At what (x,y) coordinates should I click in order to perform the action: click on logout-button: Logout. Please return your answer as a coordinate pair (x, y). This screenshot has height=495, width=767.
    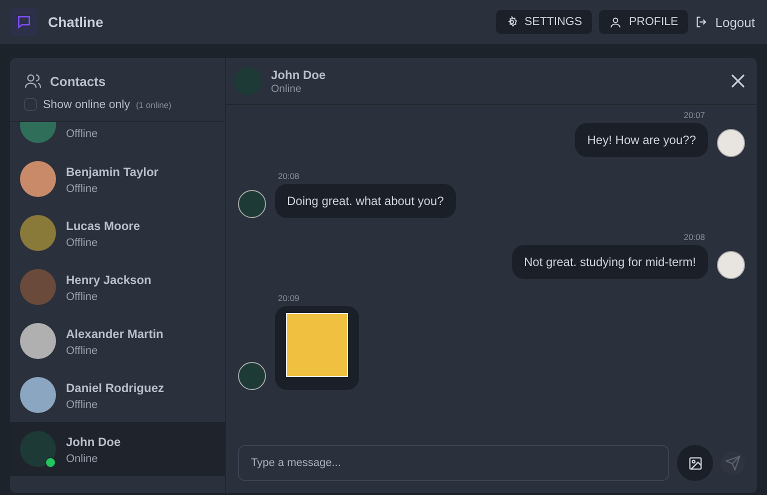
    Looking at the image, I should click on (725, 22).